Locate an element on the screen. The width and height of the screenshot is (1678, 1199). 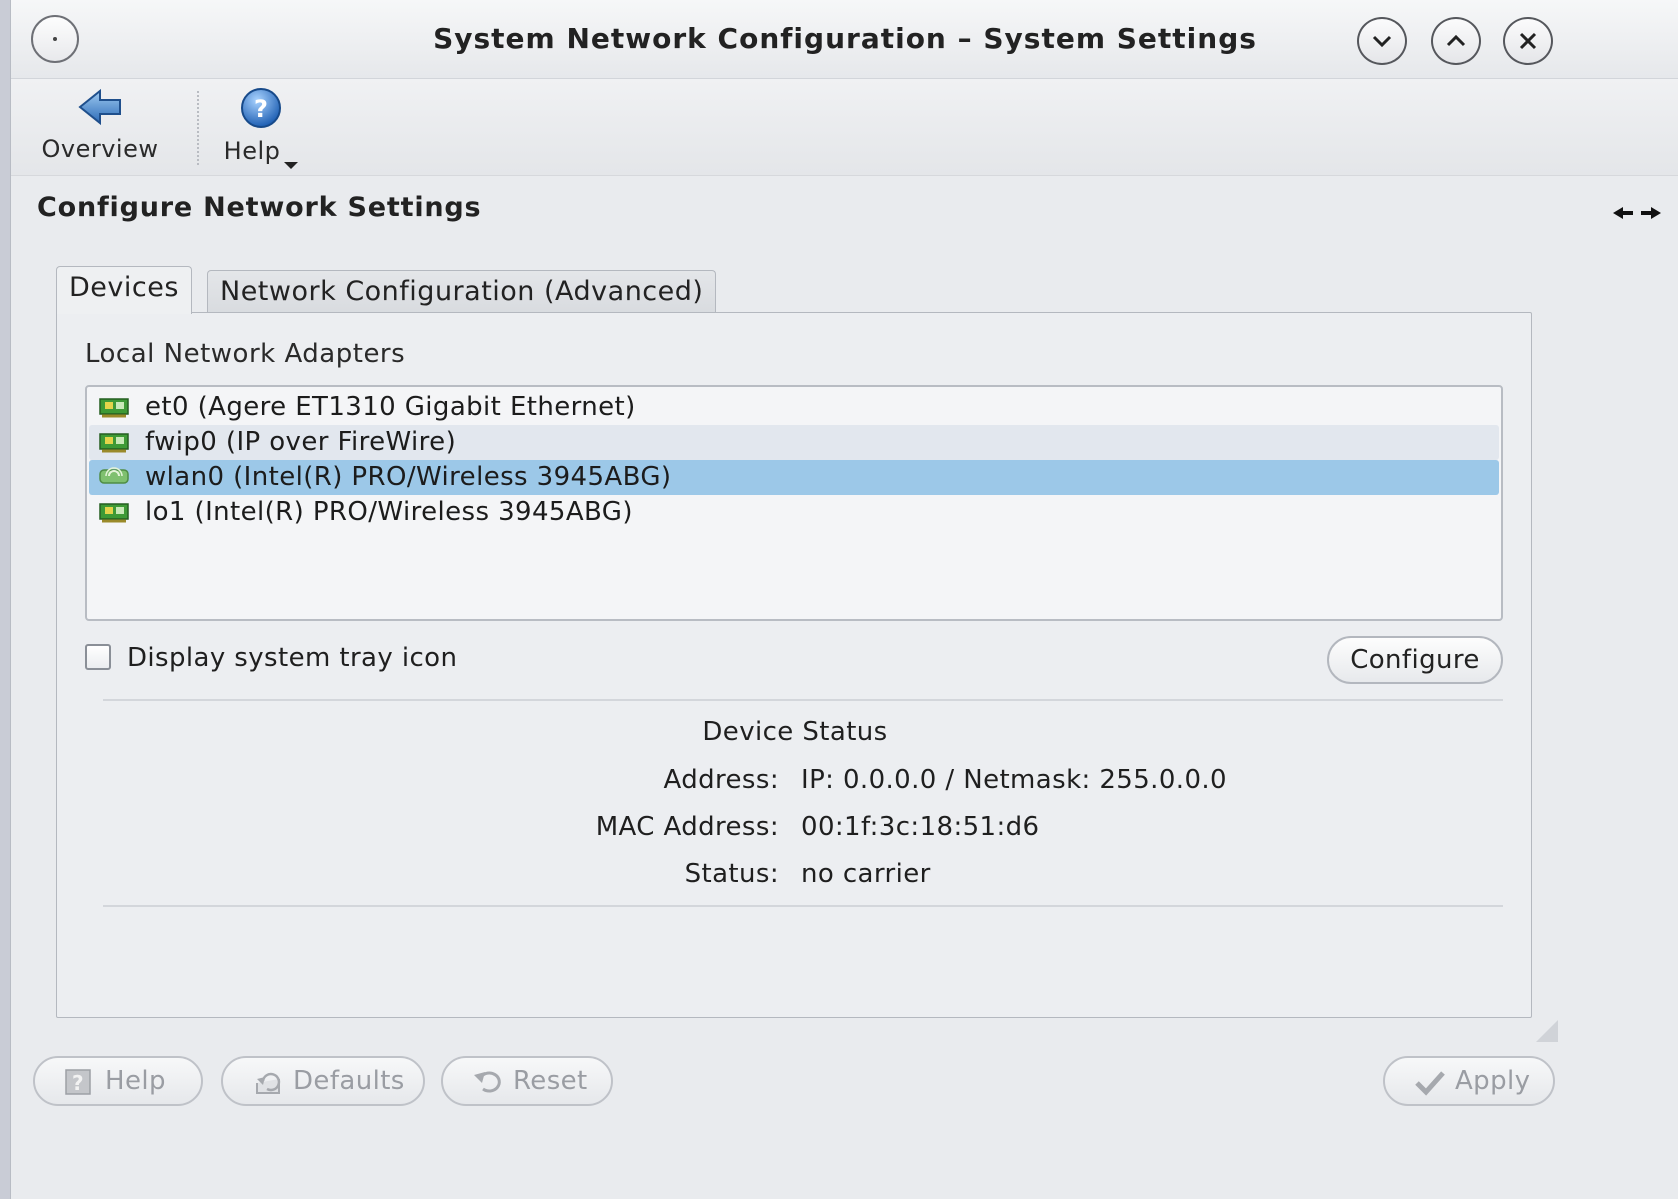
page-title: Configure Network Settings is located at coordinates (259, 207).